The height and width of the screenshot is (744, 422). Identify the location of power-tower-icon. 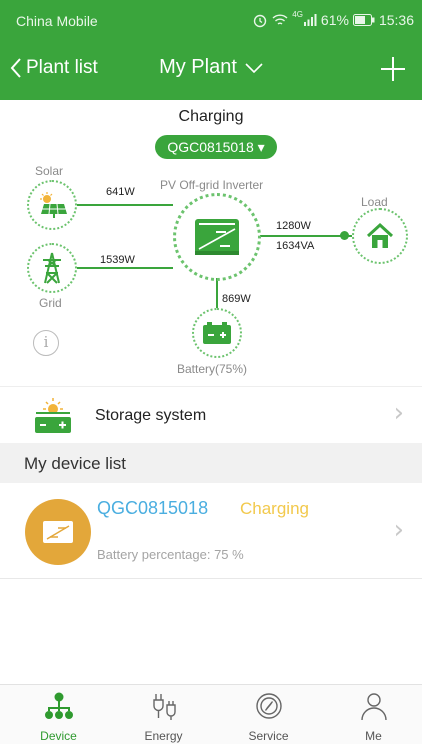
(52, 268).